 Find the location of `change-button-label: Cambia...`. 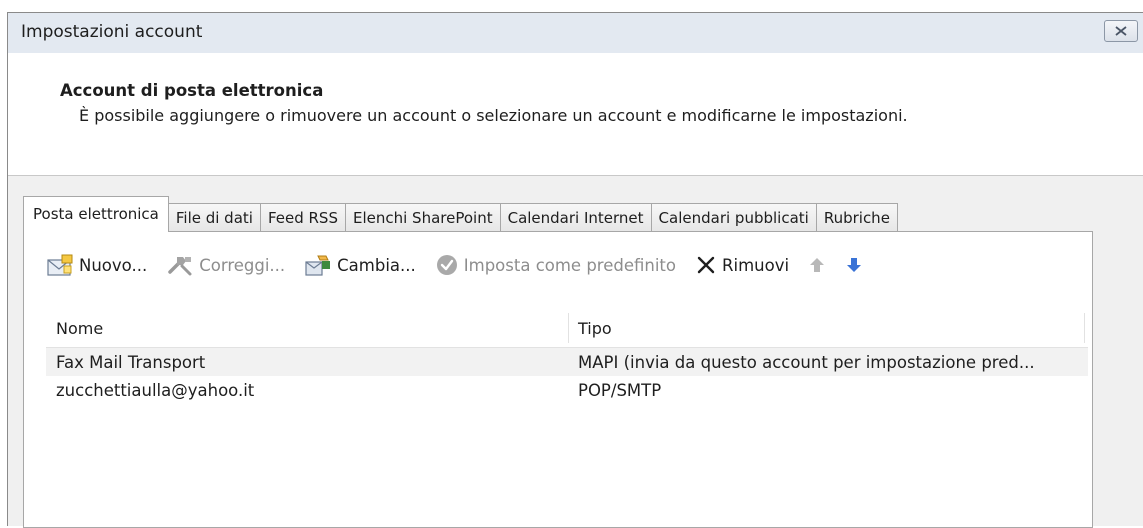

change-button-label: Cambia... is located at coordinates (376, 265).